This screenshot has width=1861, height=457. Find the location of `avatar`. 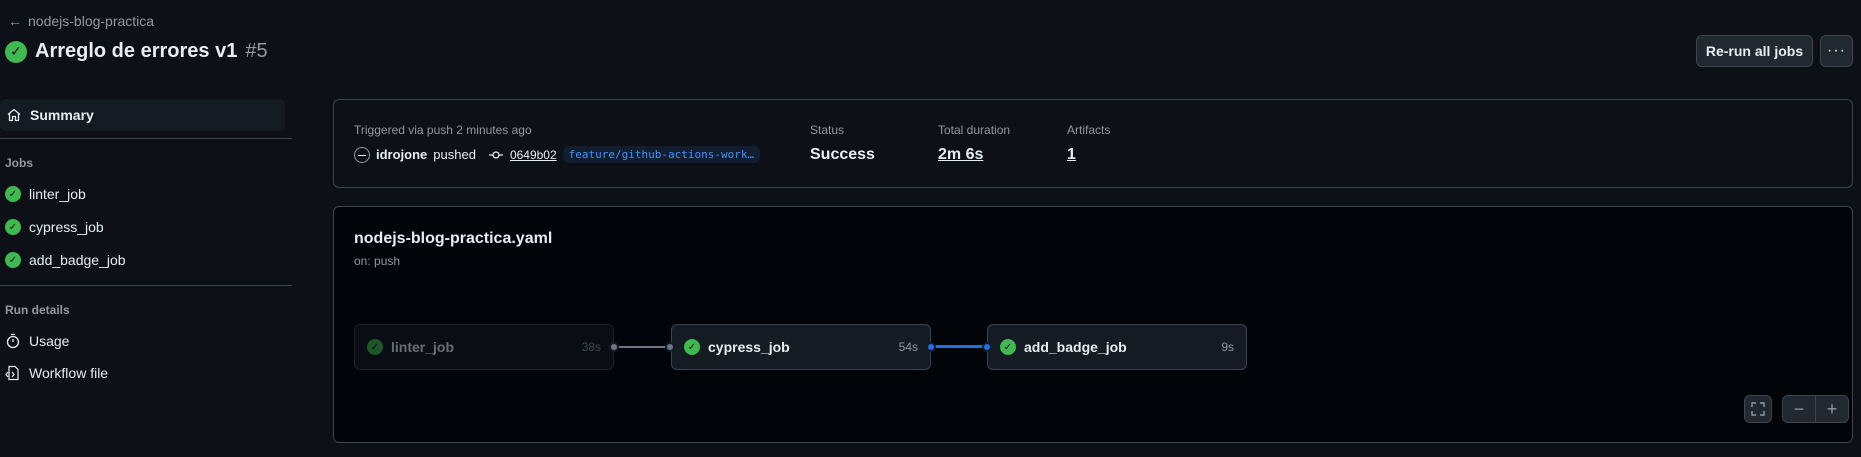

avatar is located at coordinates (362, 154).